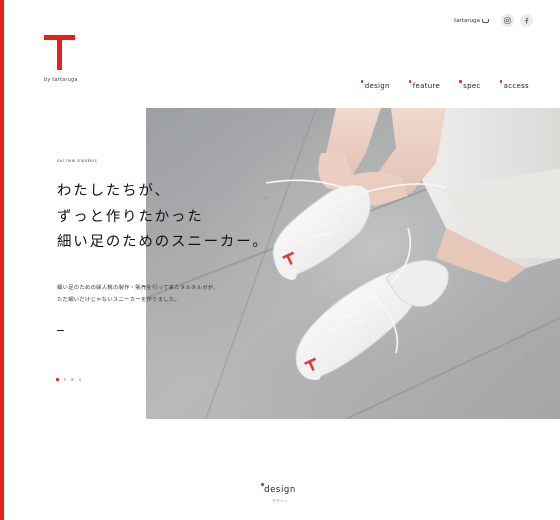 The width and height of the screenshot is (560, 520). I want to click on hero-headline: わたしたちが、 ずっと作りたかった 細い足のためのスニーカー。, so click(163, 217).